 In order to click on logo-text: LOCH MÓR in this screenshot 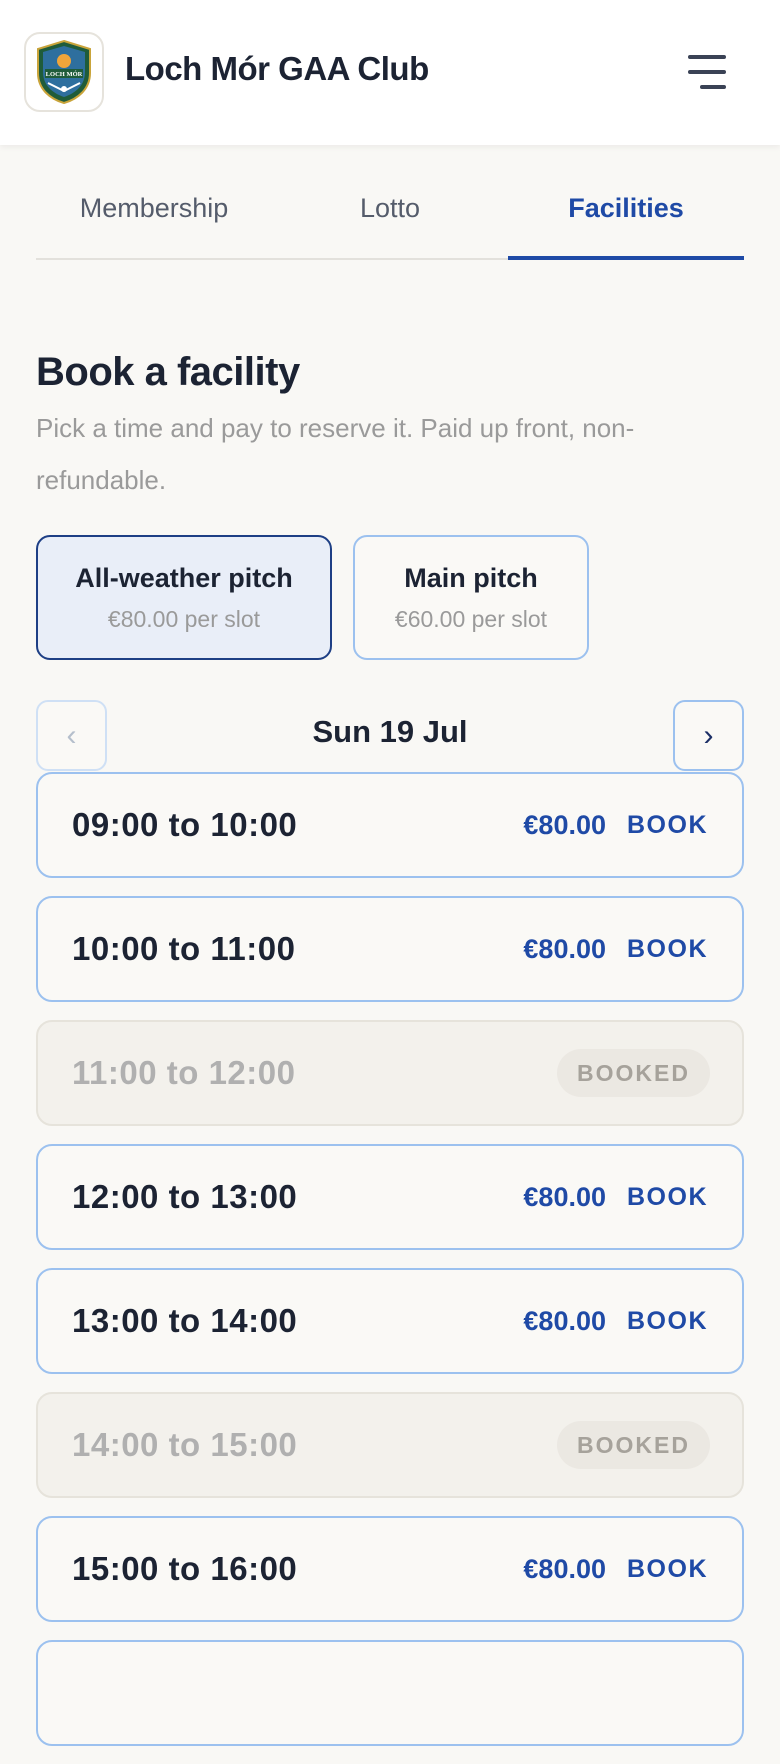, I will do `click(64, 74)`.